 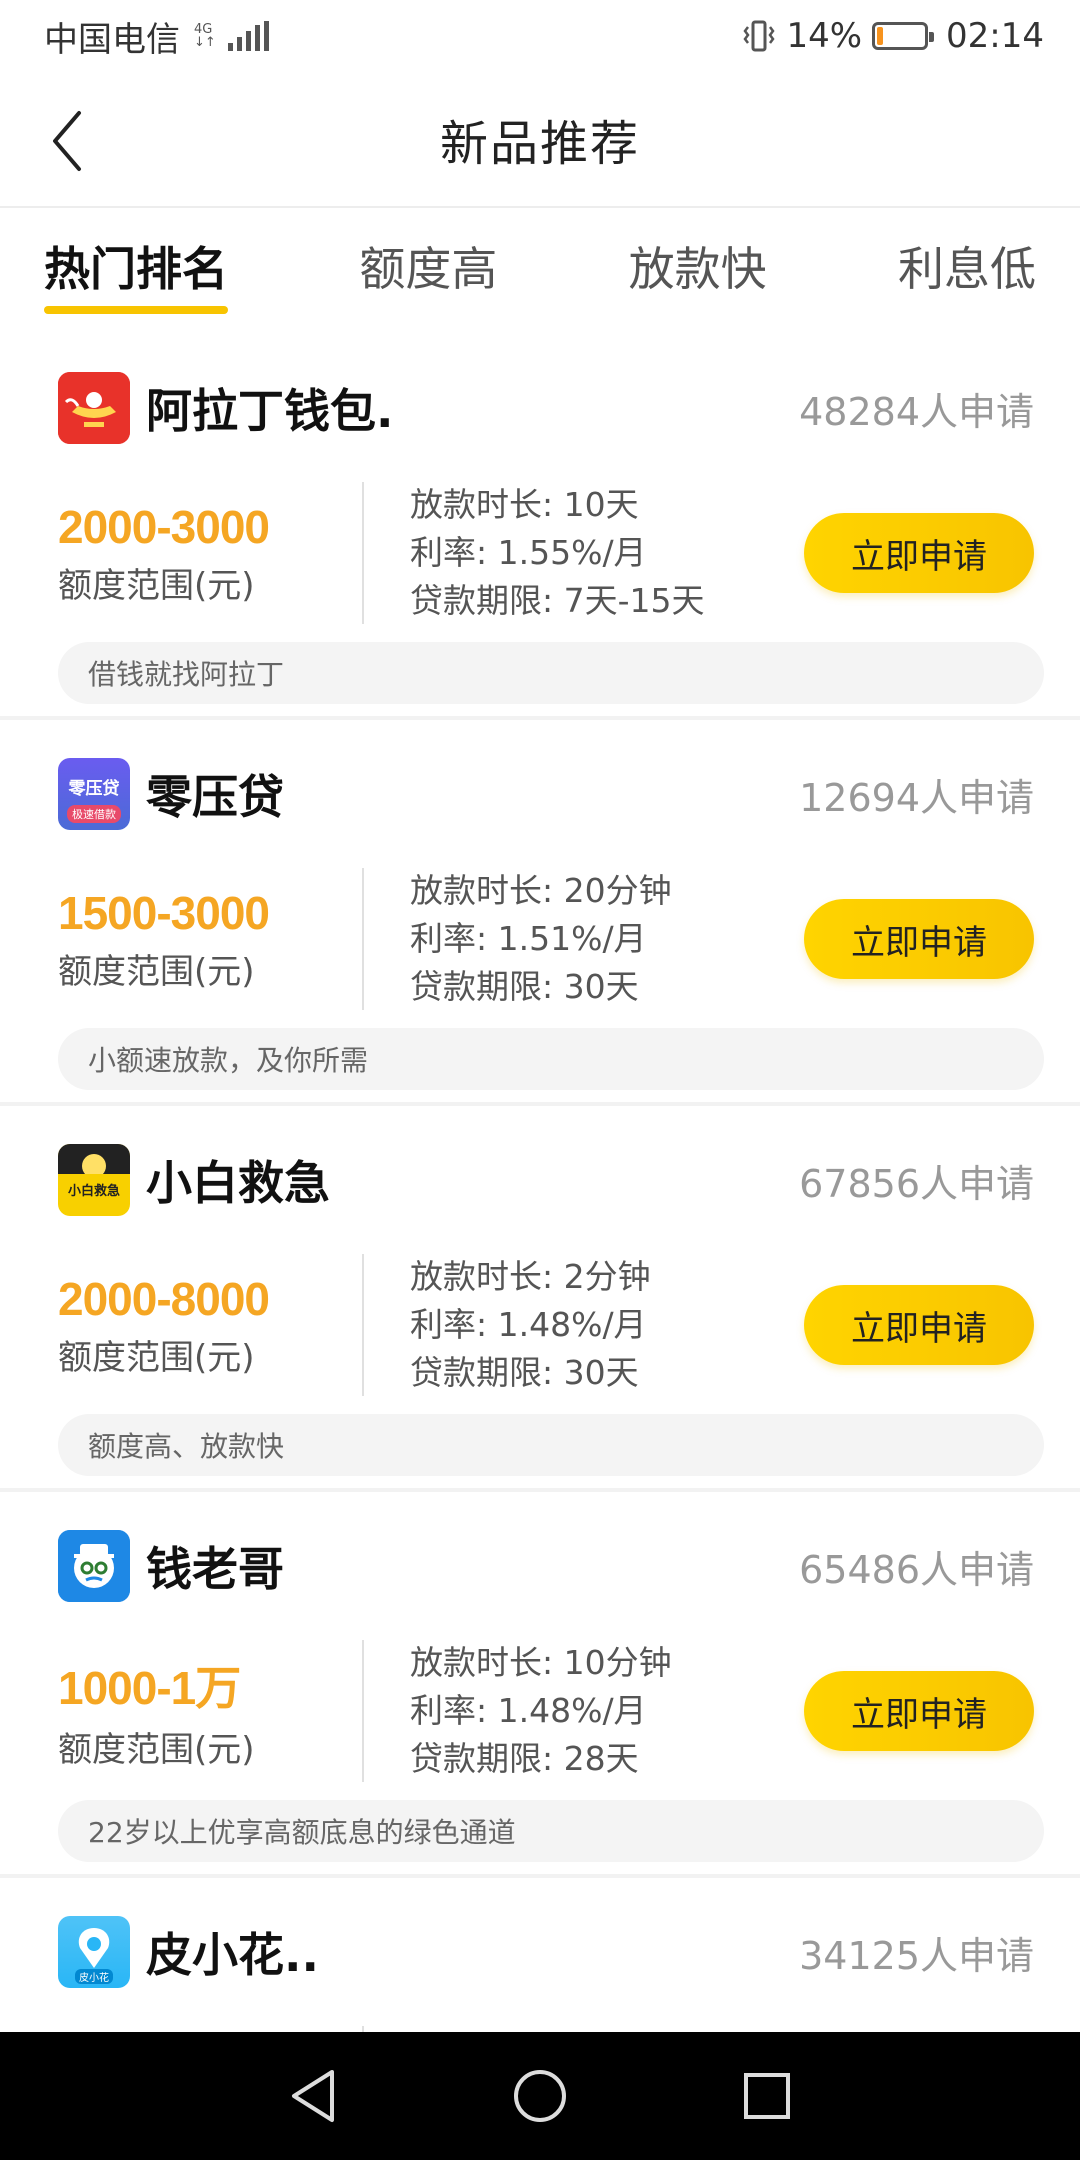 I want to click on loan-info: 放款时长: 2分钟 利率: 1.48%/月 贷款期限: 30天, so click(x=607, y=1325).